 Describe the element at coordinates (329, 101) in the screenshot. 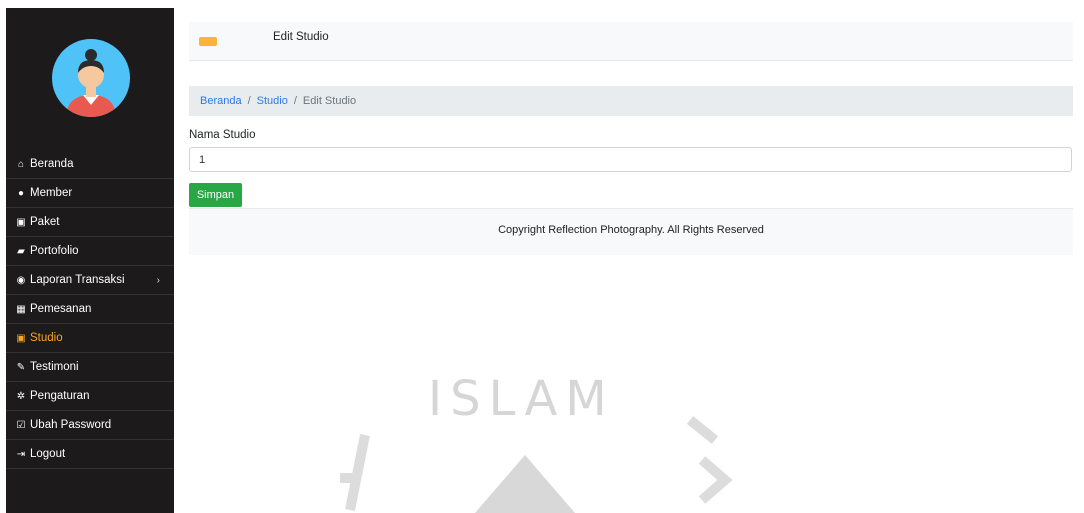

I see `breadcrumb-current: Edit Studio` at that location.